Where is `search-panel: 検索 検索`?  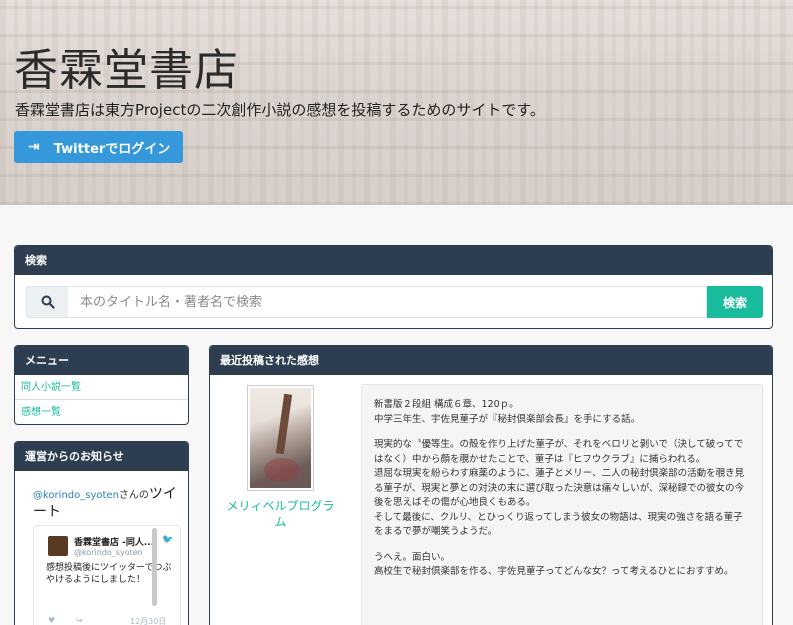
search-panel: 検索 検索 is located at coordinates (393, 287).